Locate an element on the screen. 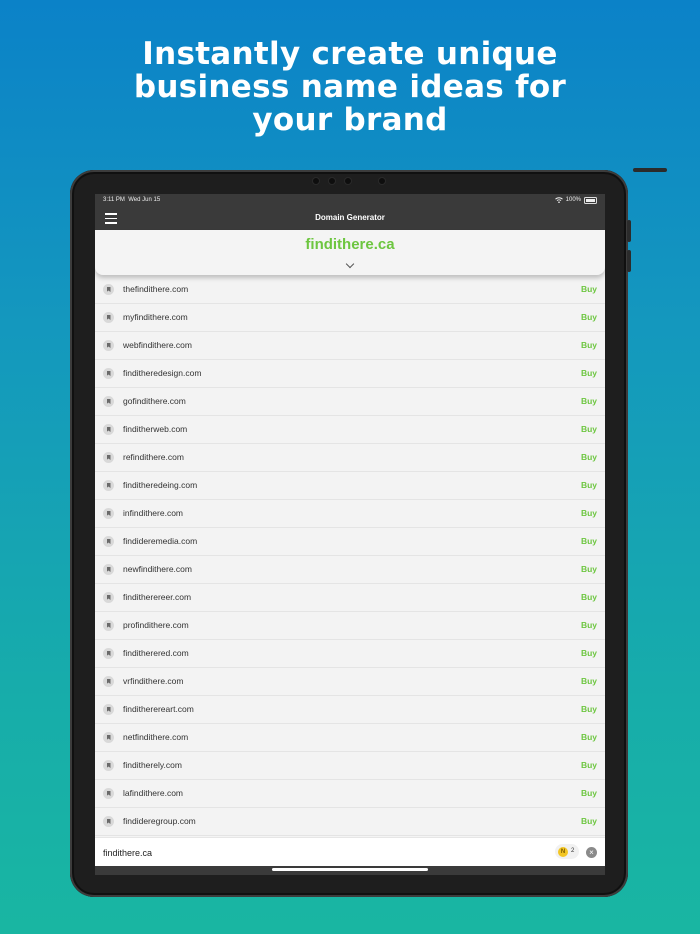 The height and width of the screenshot is (934, 700). headline-line-2: business name ideas for is located at coordinates (350, 87).